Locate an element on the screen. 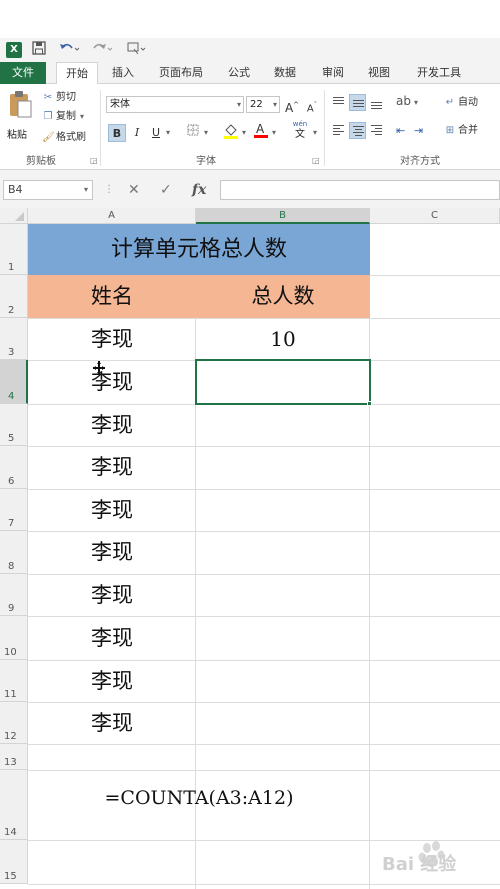 The height and width of the screenshot is (889, 500). merge-center-button: ⊞ 合并 is located at coordinates (461, 131).